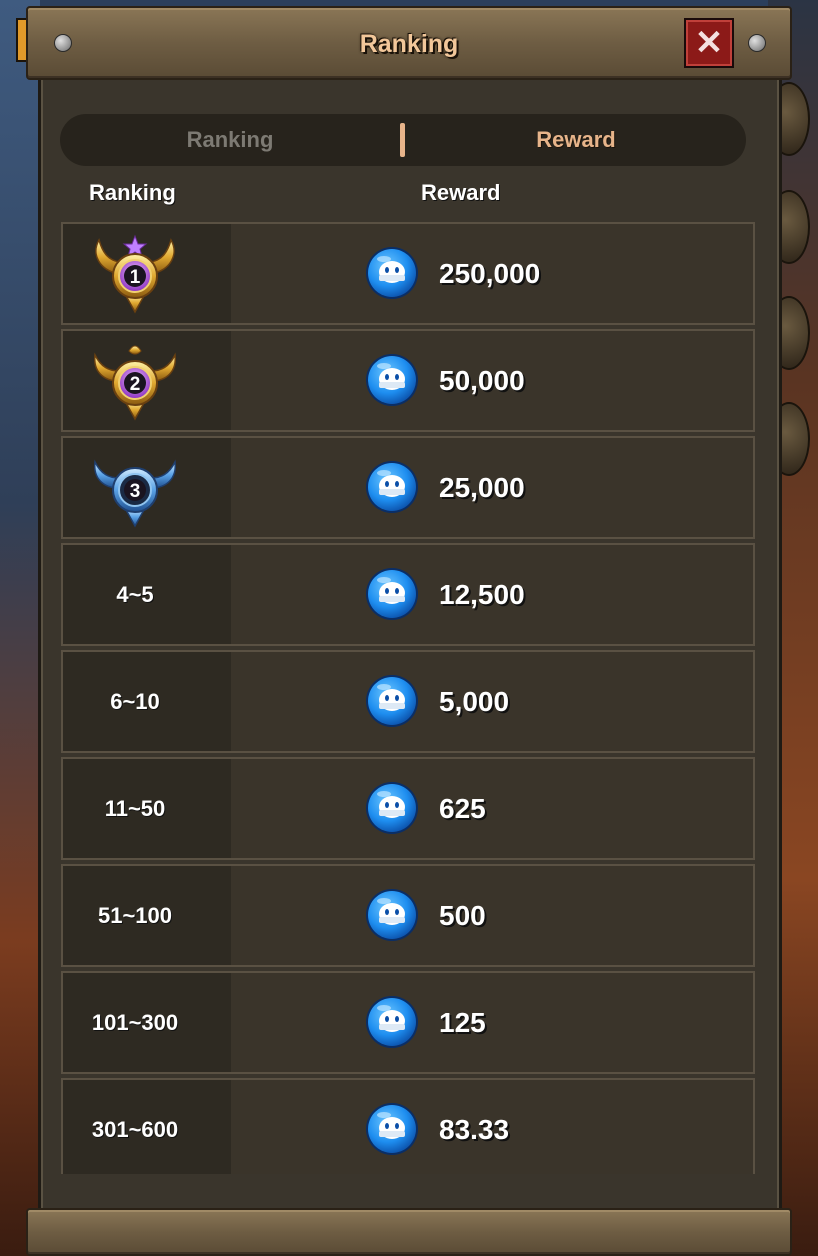 Image resolution: width=818 pixels, height=1256 pixels. I want to click on tab-reward: Reward, so click(576, 140).